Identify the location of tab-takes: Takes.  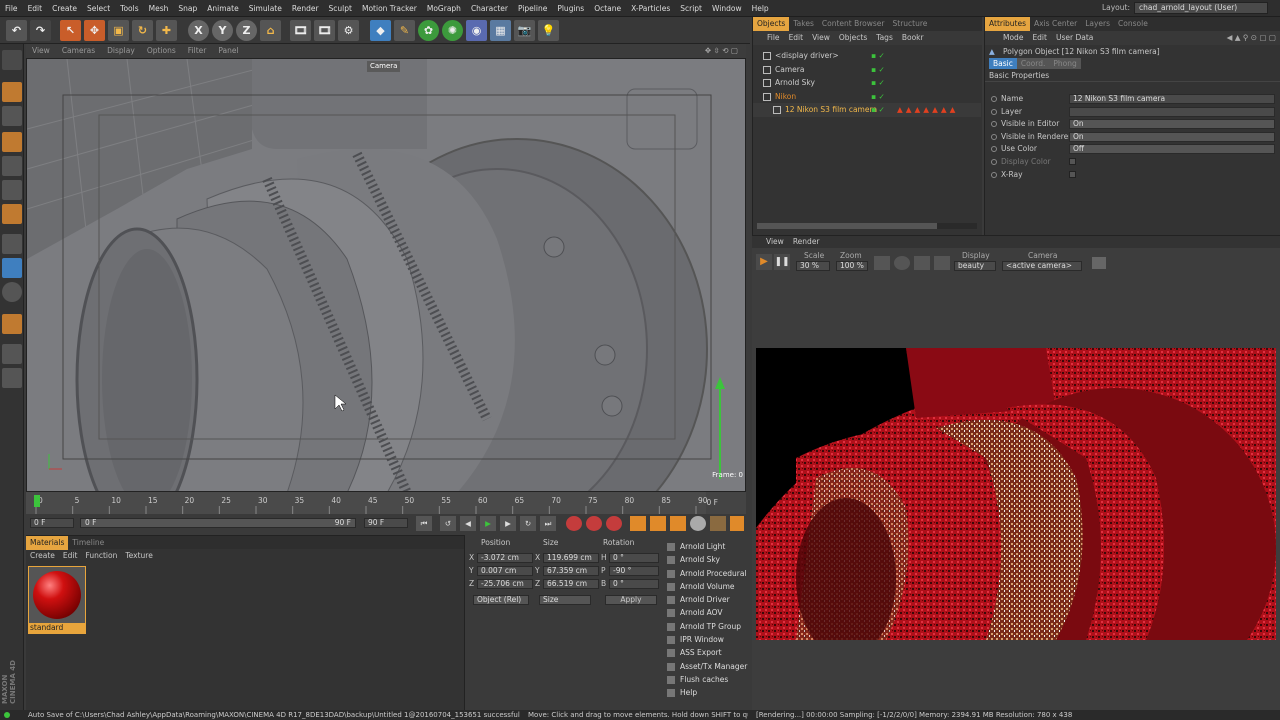
(803, 24).